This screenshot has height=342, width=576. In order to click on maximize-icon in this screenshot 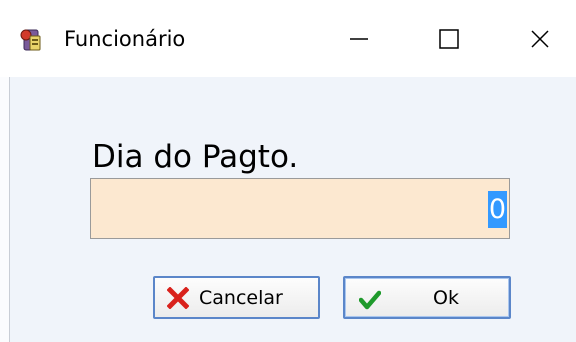, I will do `click(449, 39)`.